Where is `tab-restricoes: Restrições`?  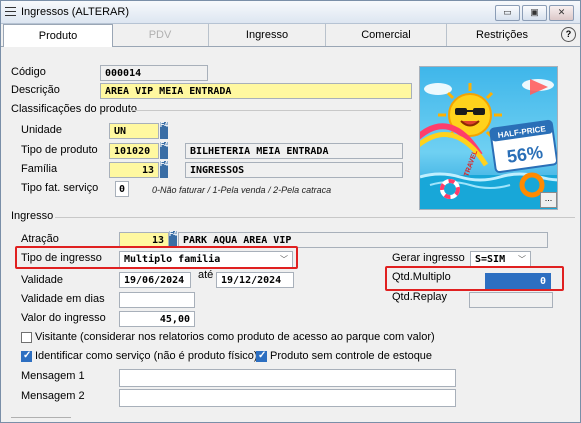
tab-restricoes: Restrições is located at coordinates (502, 35).